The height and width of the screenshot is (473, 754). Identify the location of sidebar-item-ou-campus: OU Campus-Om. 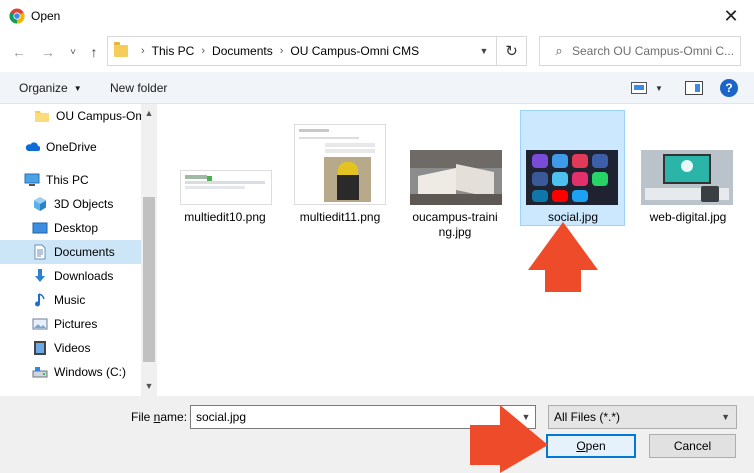
(70, 116).